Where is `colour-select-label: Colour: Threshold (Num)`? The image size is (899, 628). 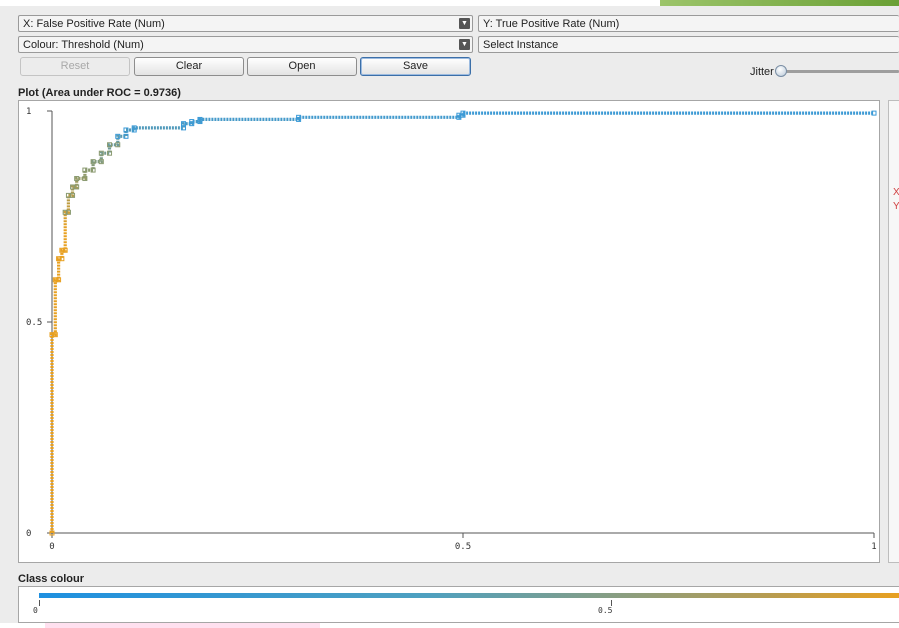
colour-select-label: Colour: Threshold (Num) is located at coordinates (83, 44).